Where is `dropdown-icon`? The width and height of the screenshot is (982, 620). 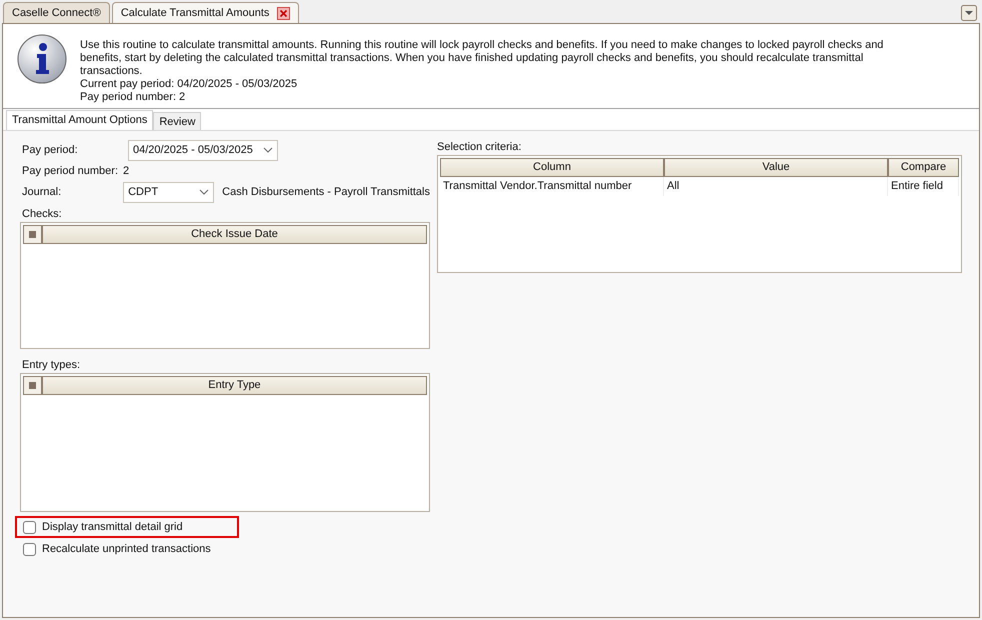
dropdown-icon is located at coordinates (969, 13).